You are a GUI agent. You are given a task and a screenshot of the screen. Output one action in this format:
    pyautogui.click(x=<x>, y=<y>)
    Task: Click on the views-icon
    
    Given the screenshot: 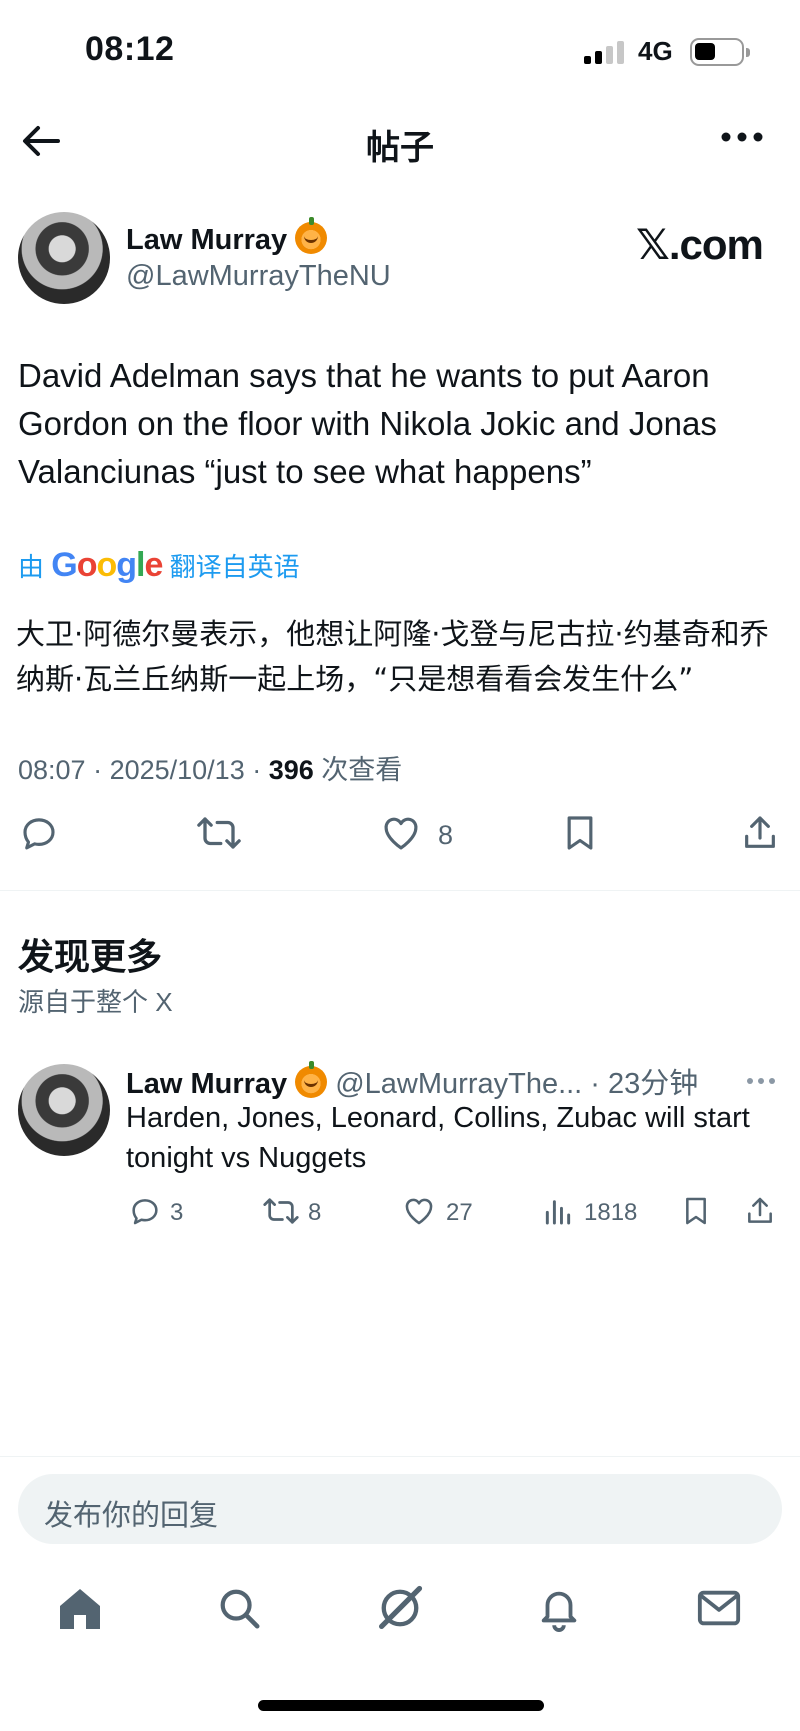 What is the action you would take?
    pyautogui.click(x=558, y=1212)
    